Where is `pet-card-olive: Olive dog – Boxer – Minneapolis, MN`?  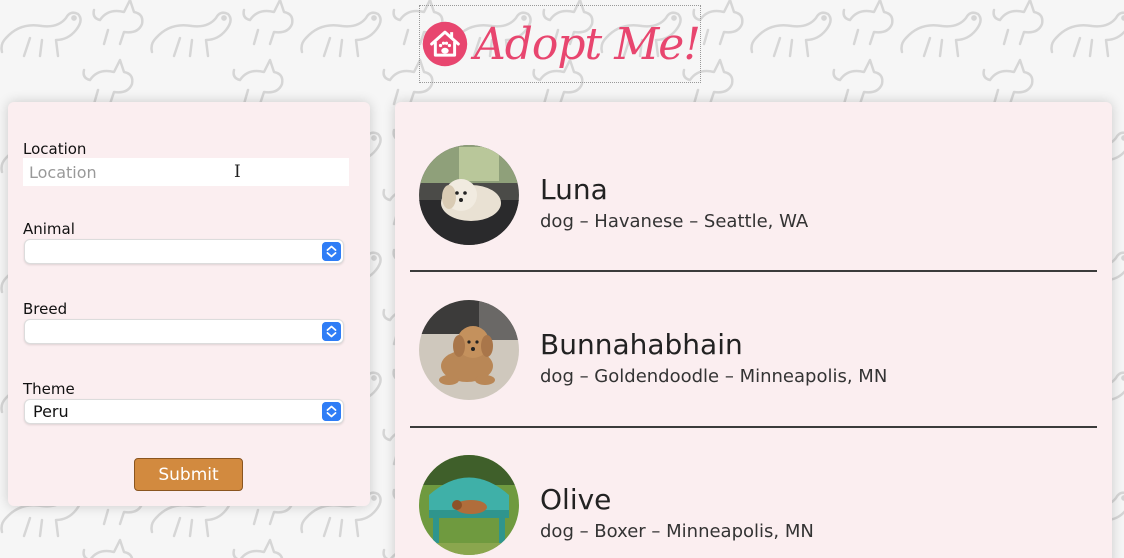
pet-card-olive: Olive dog – Boxer – Minneapolis, MN is located at coordinates (753, 504).